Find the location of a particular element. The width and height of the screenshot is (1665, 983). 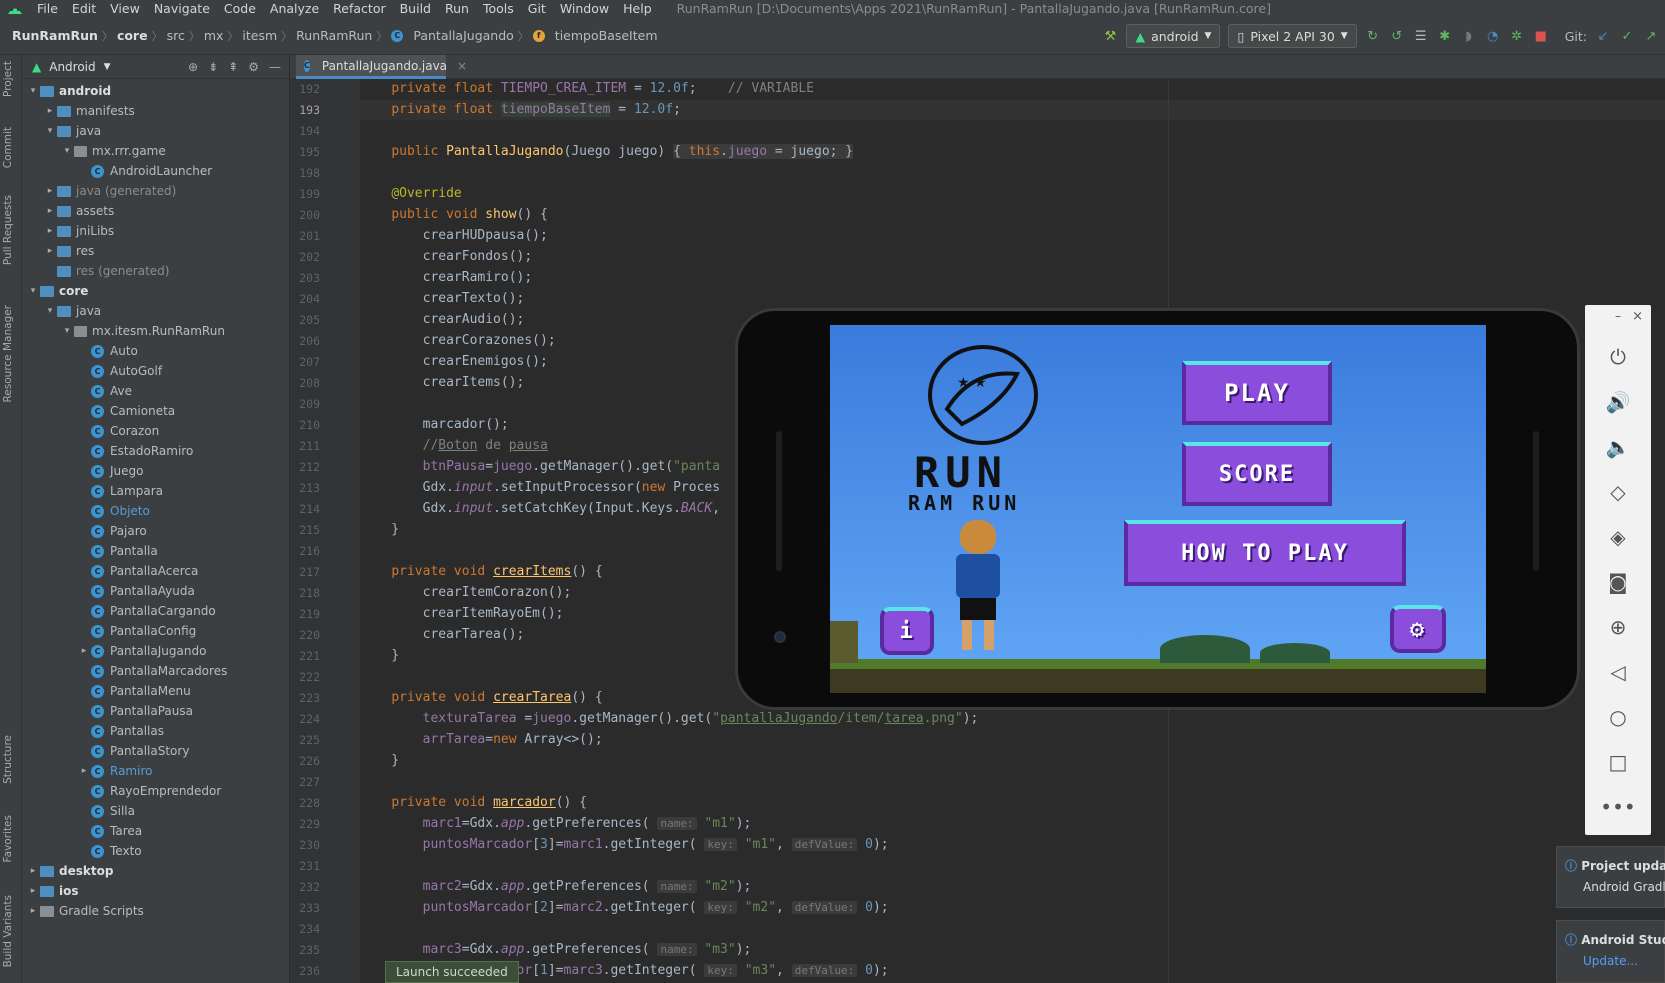

tab-favorites: Favorites is located at coordinates (8, 838).